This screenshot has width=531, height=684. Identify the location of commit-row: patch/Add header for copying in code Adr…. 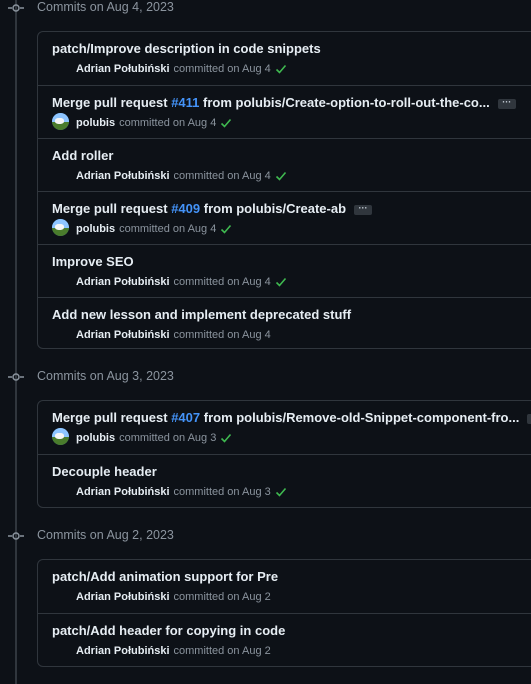
(284, 639).